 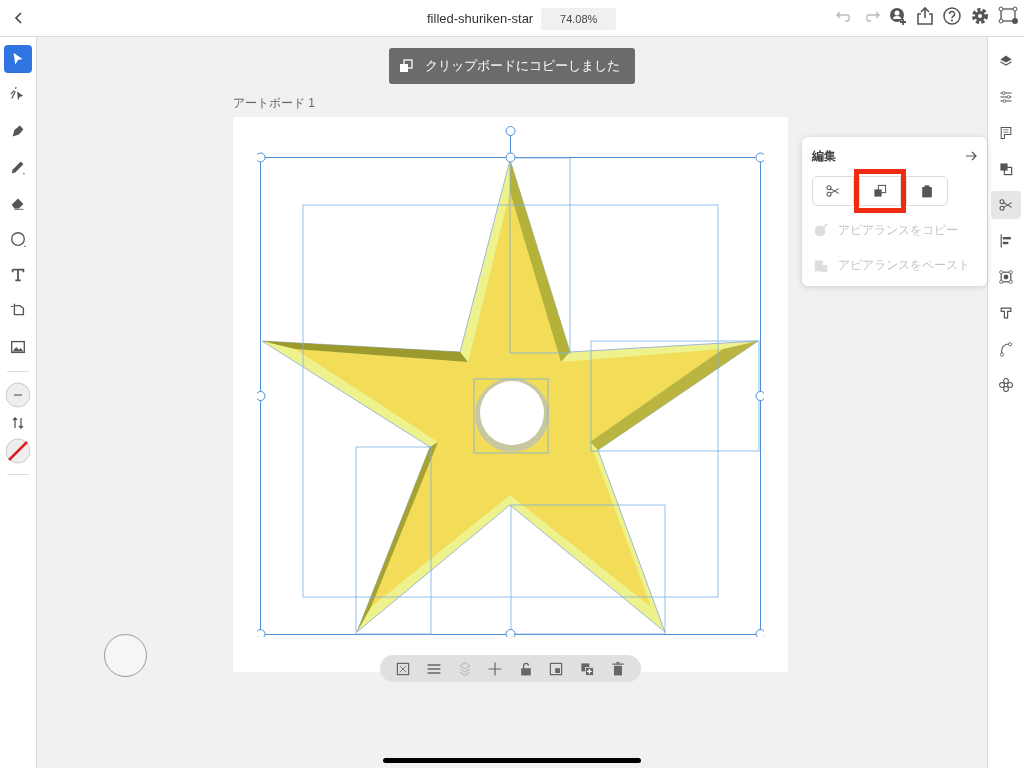 What do you see at coordinates (824, 156) in the screenshot?
I see `panel-title: 編集` at bounding box center [824, 156].